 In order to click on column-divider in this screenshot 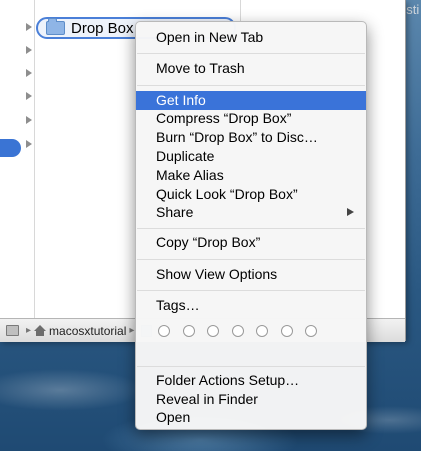, I will do `click(34, 159)`.